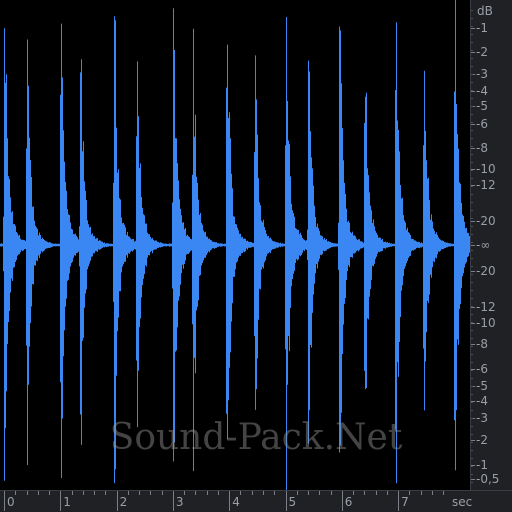 The width and height of the screenshot is (512, 512). Describe the element at coordinates (482, 124) in the screenshot. I see `db-tick-label: -6` at that location.